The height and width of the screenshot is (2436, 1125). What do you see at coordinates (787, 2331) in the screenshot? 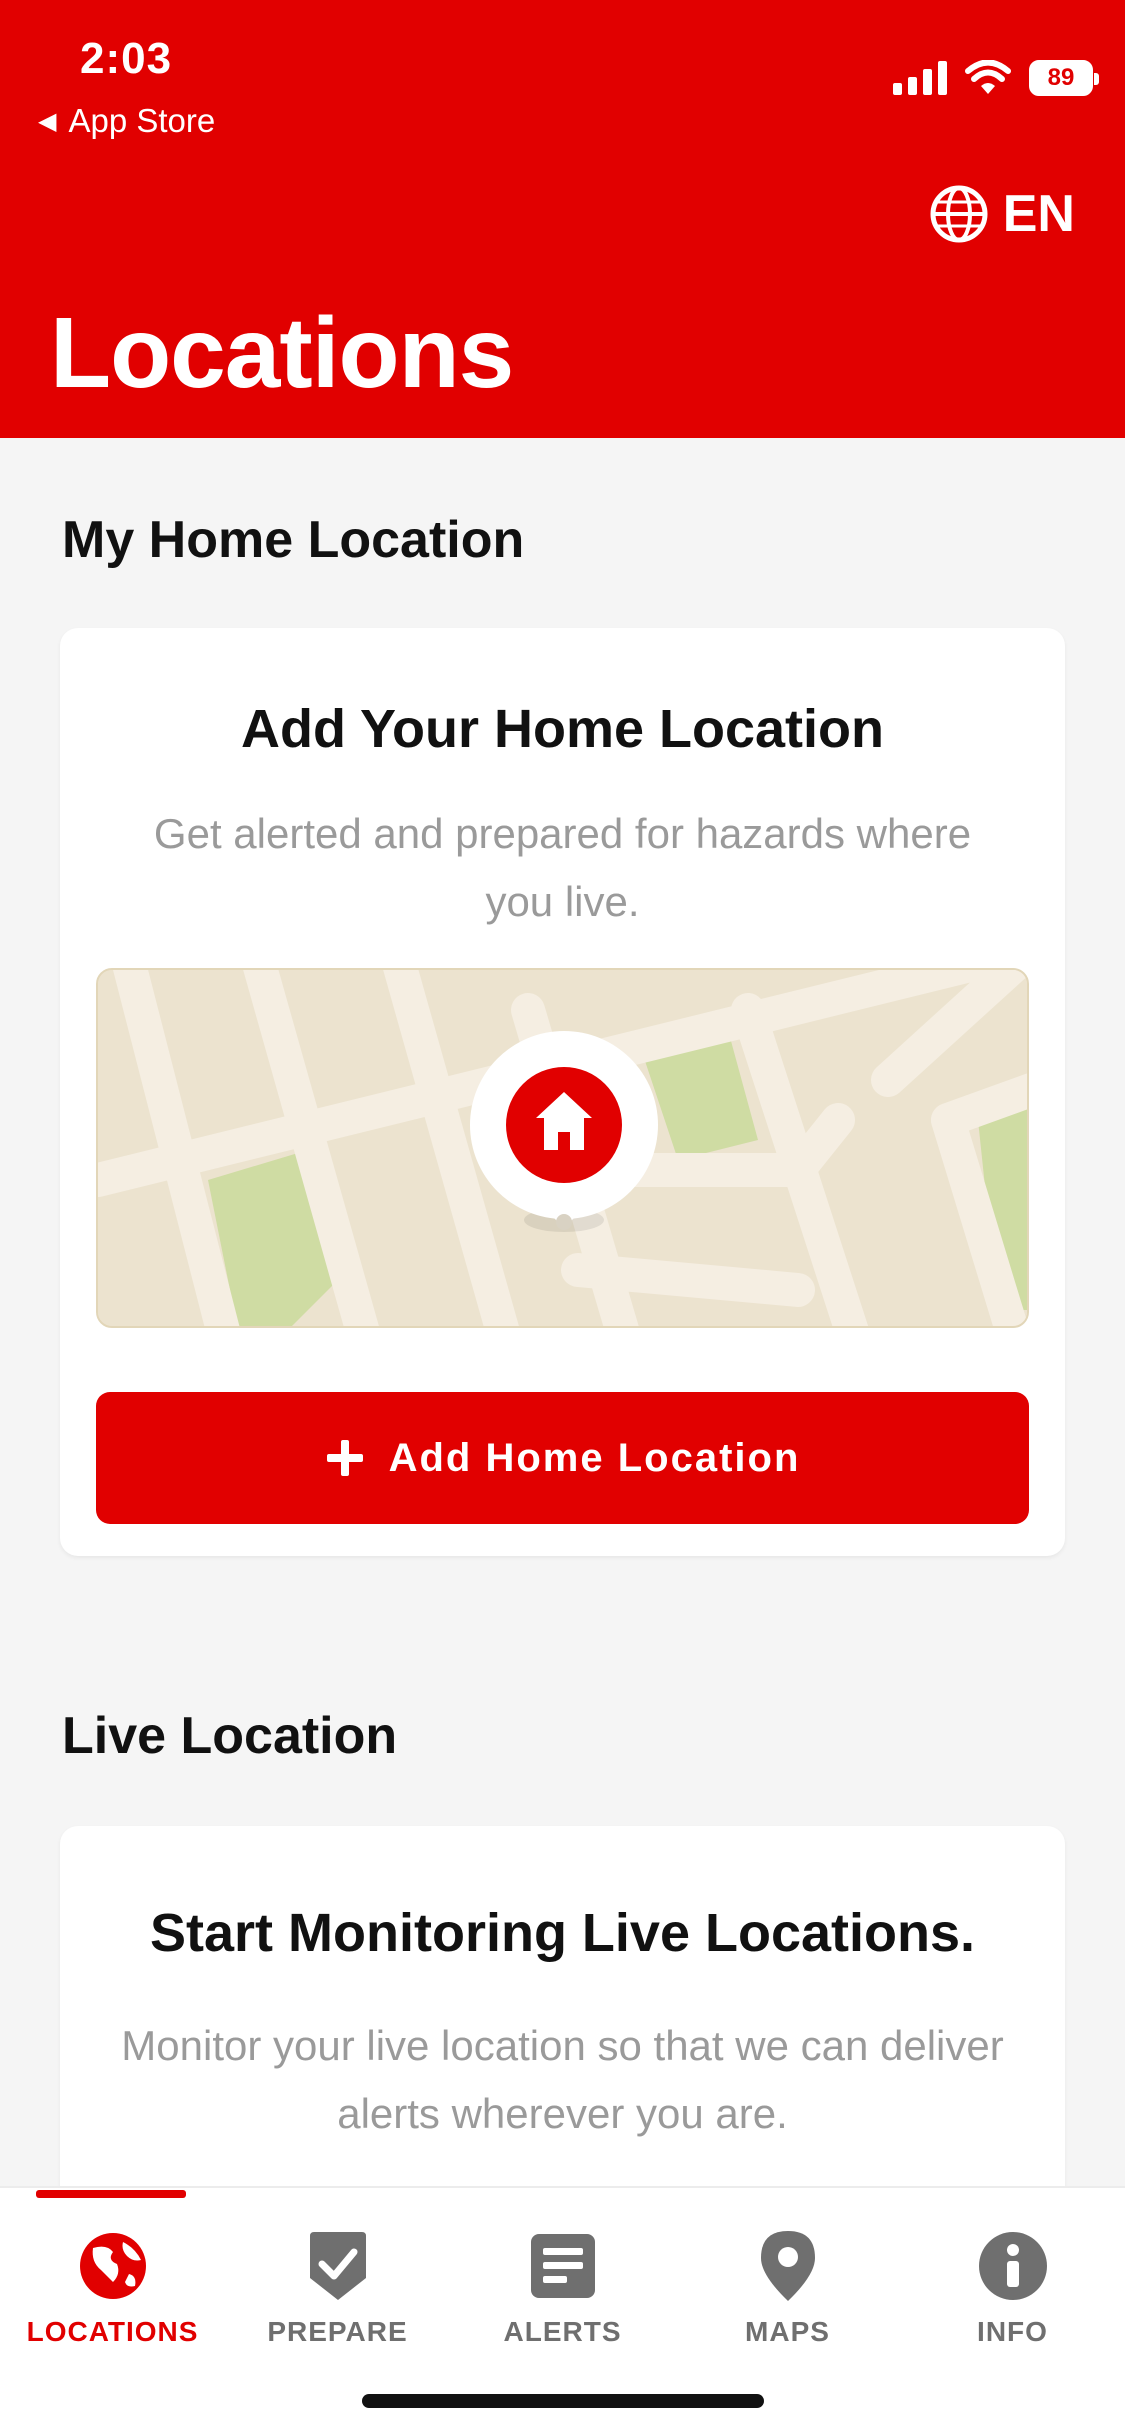
I see `tab-label: MAPS` at bounding box center [787, 2331].